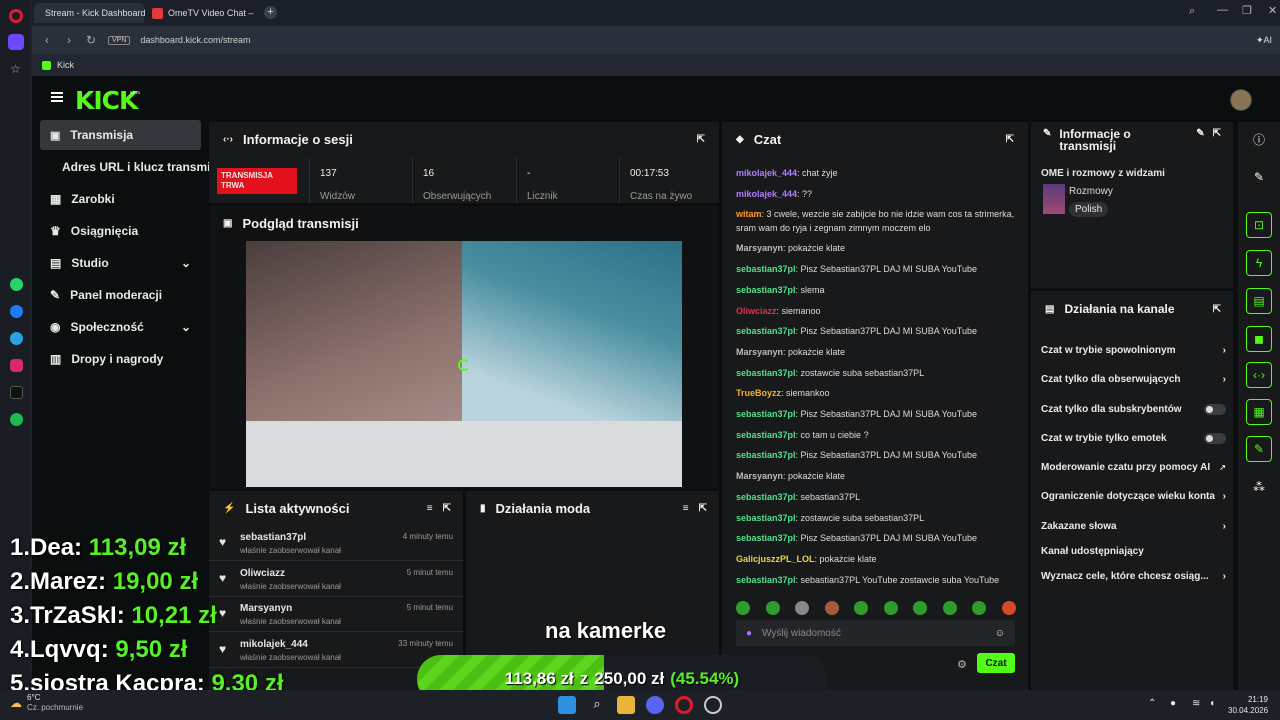 The height and width of the screenshot is (720, 1280). I want to click on home-icon, so click(16, 42).